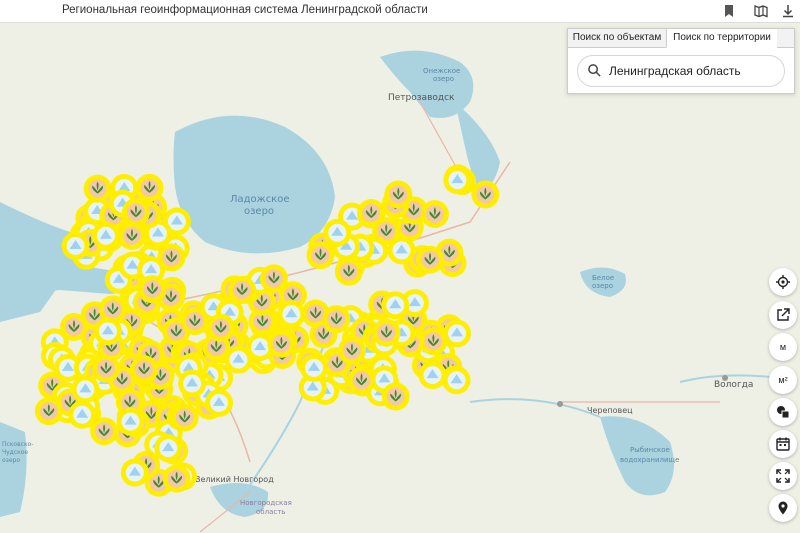 This screenshot has height=533, width=800. Describe the element at coordinates (11, 460) in the screenshot. I see `label-pskov-3: озеро` at that location.